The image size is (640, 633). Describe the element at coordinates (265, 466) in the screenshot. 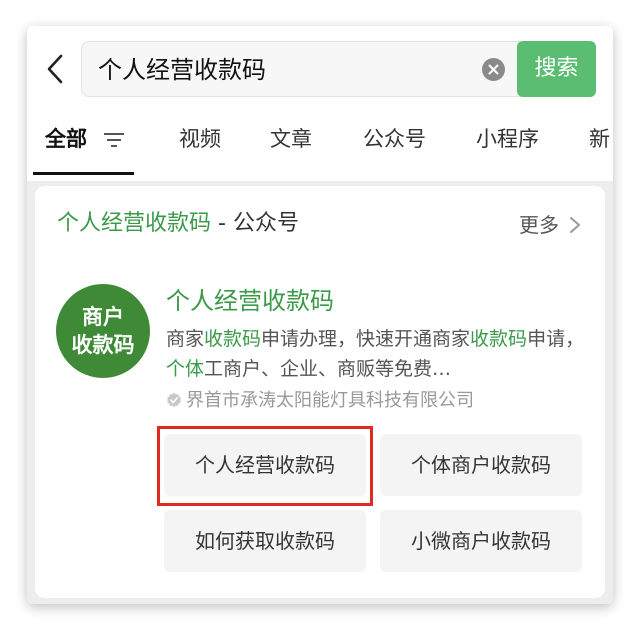

I see `annotation-highlight-box` at that location.